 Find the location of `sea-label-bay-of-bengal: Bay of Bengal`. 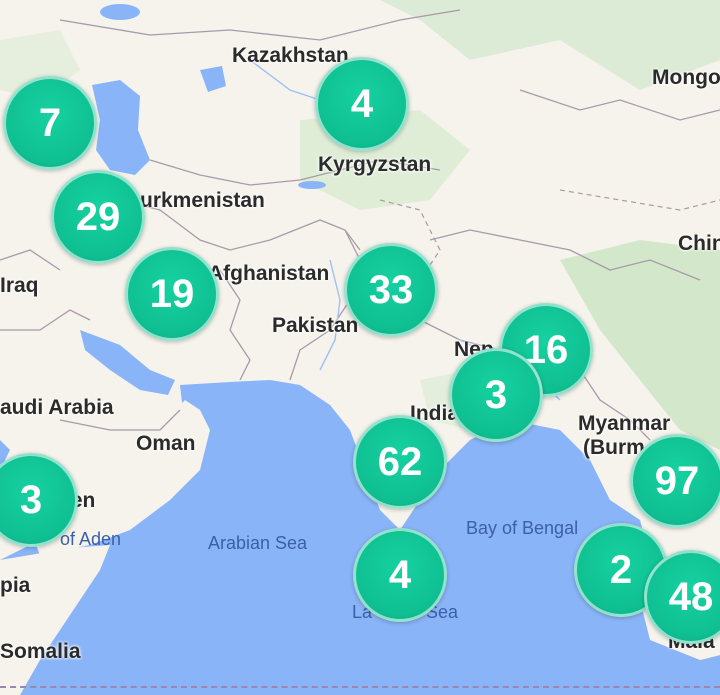

sea-label-bay-of-bengal: Bay of Bengal is located at coordinates (522, 528).